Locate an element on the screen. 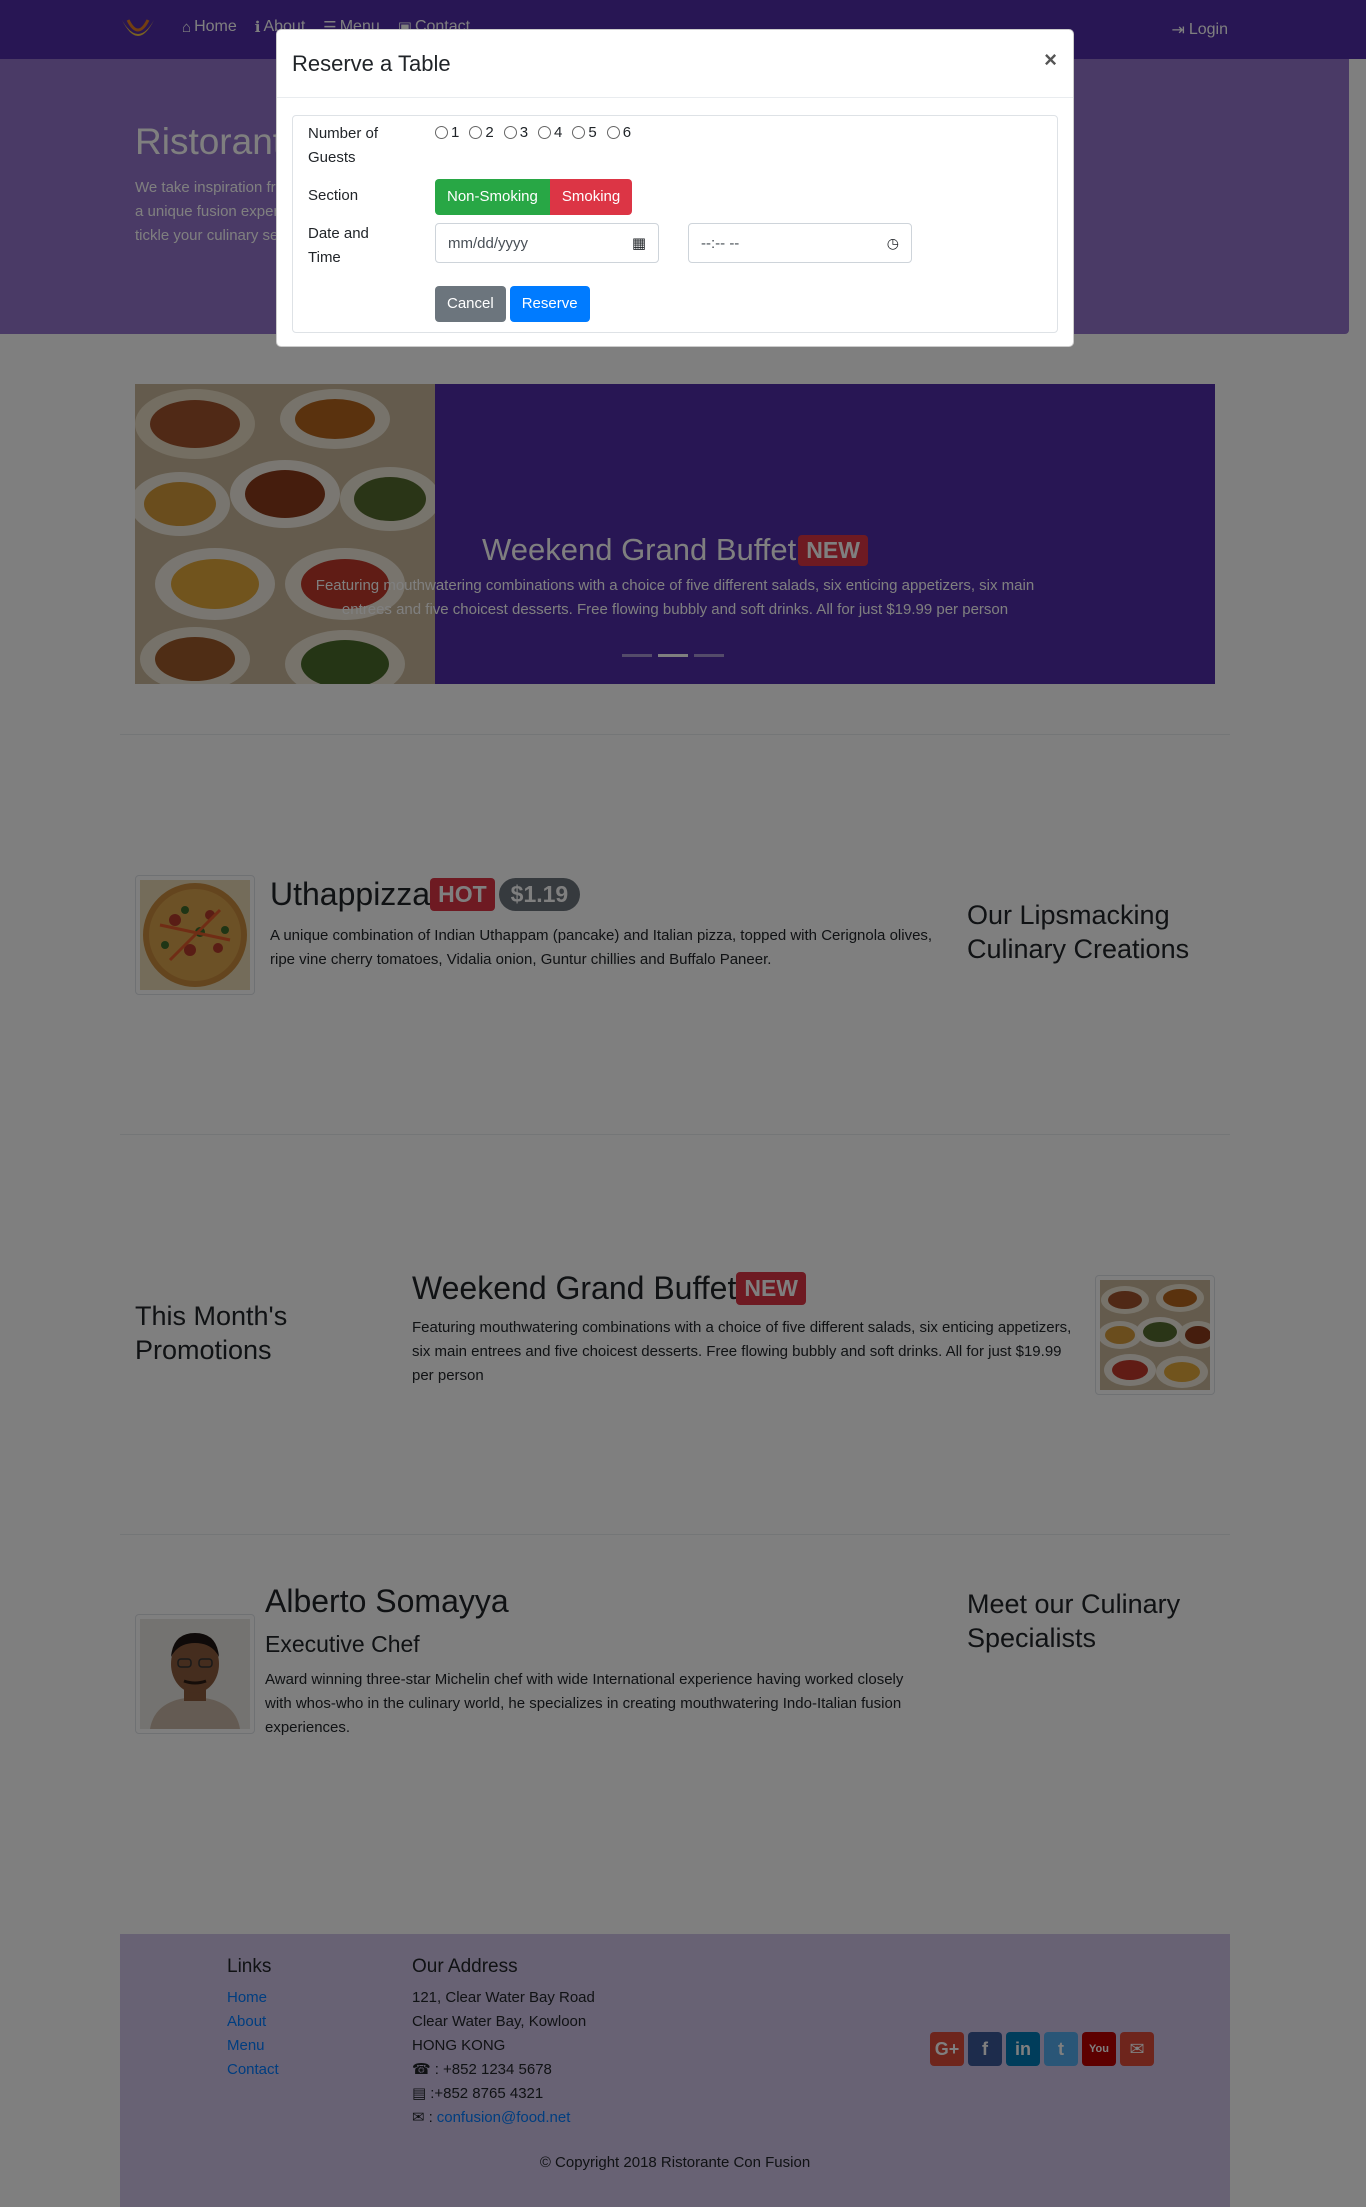  guests-radio-group: 1 2 3 4 5 6 is located at coordinates (533, 132).